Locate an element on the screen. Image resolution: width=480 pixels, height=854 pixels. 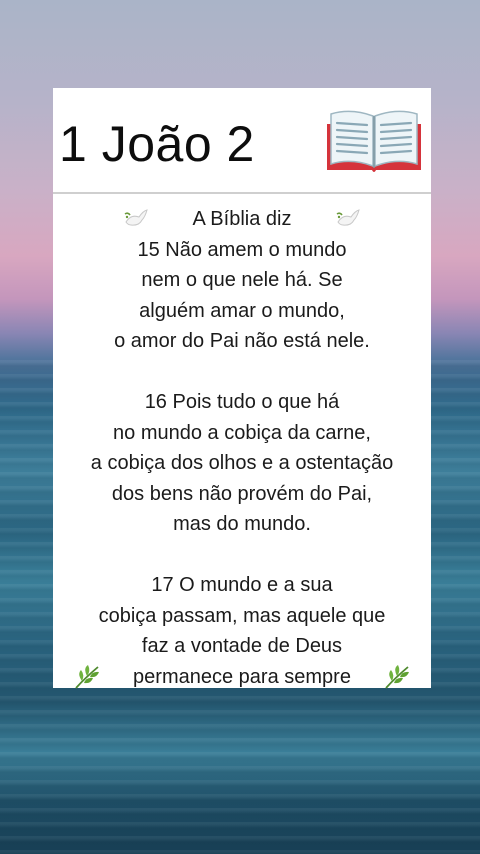
verse-line: no mundo a cobiça da carne, is located at coordinates (242, 432).